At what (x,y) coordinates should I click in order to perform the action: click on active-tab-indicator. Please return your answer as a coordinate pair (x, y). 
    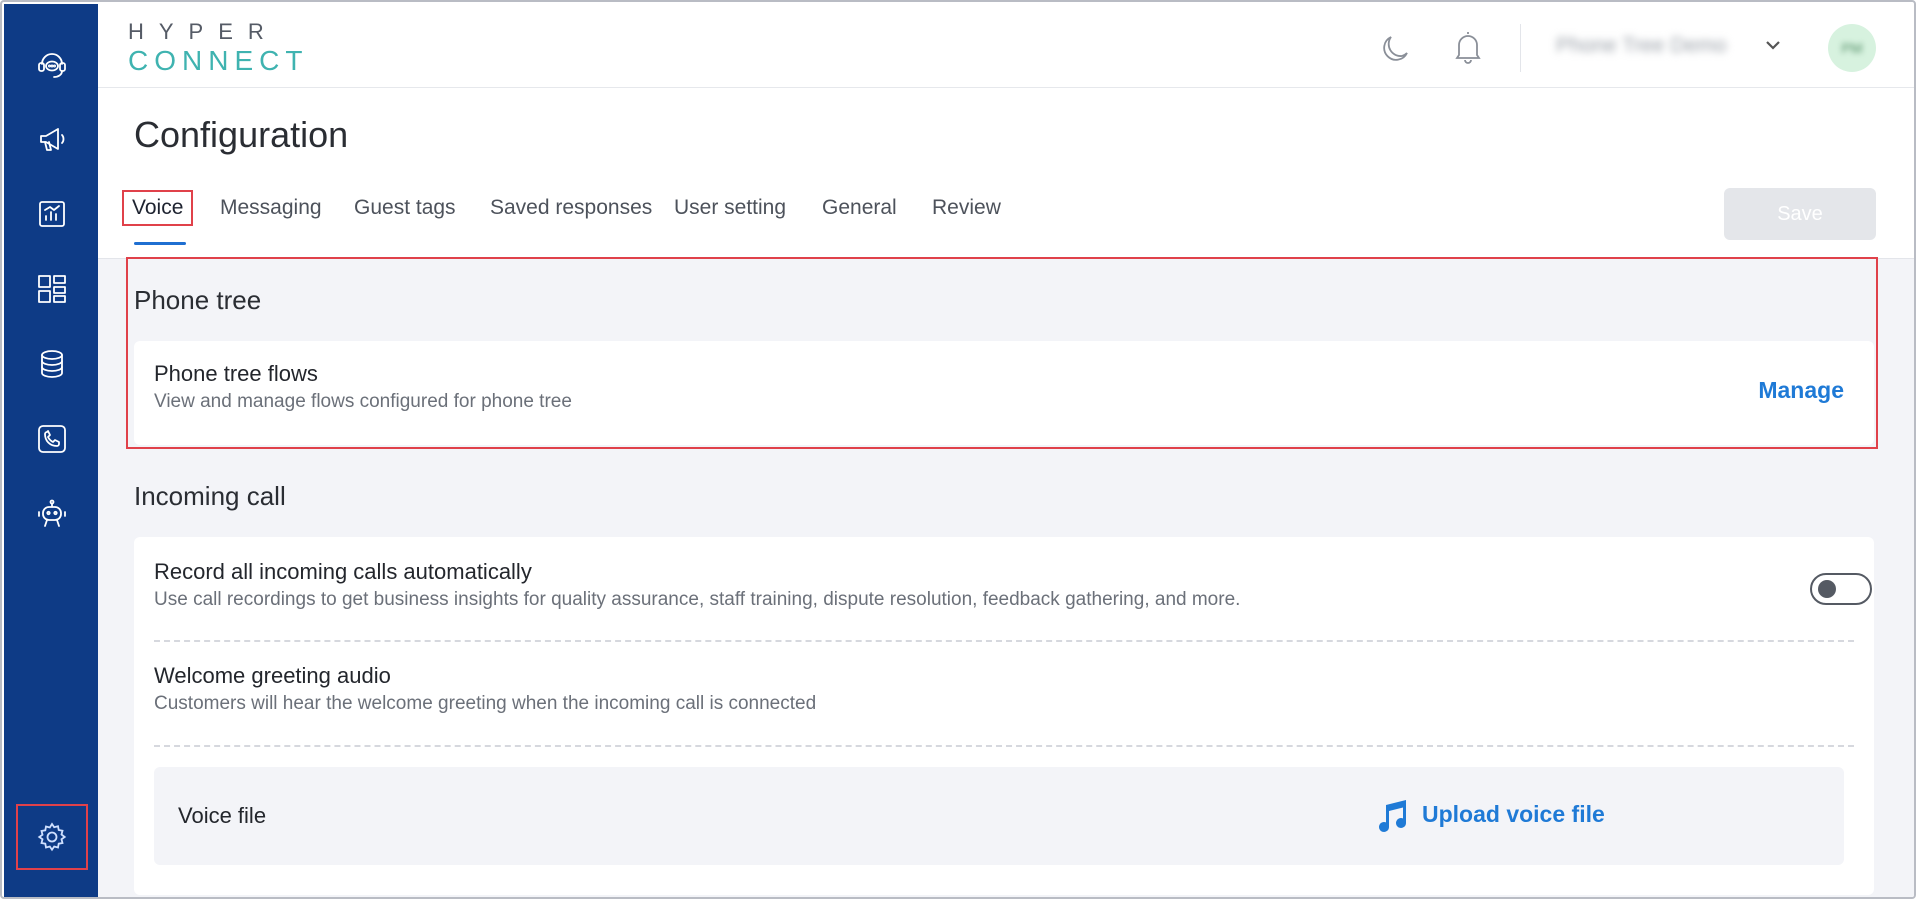
    Looking at the image, I should click on (160, 243).